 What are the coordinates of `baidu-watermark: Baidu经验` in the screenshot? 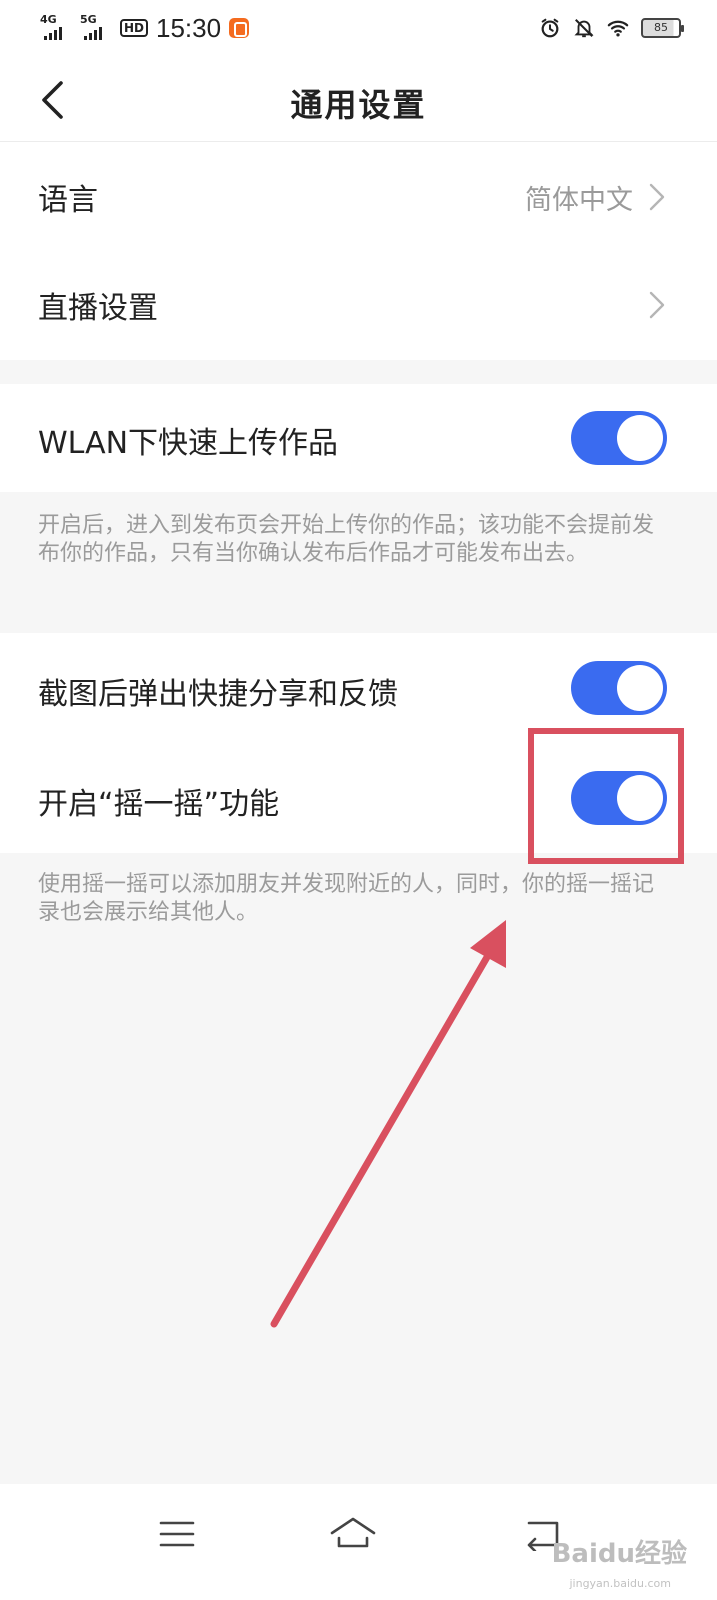 It's located at (619, 1554).